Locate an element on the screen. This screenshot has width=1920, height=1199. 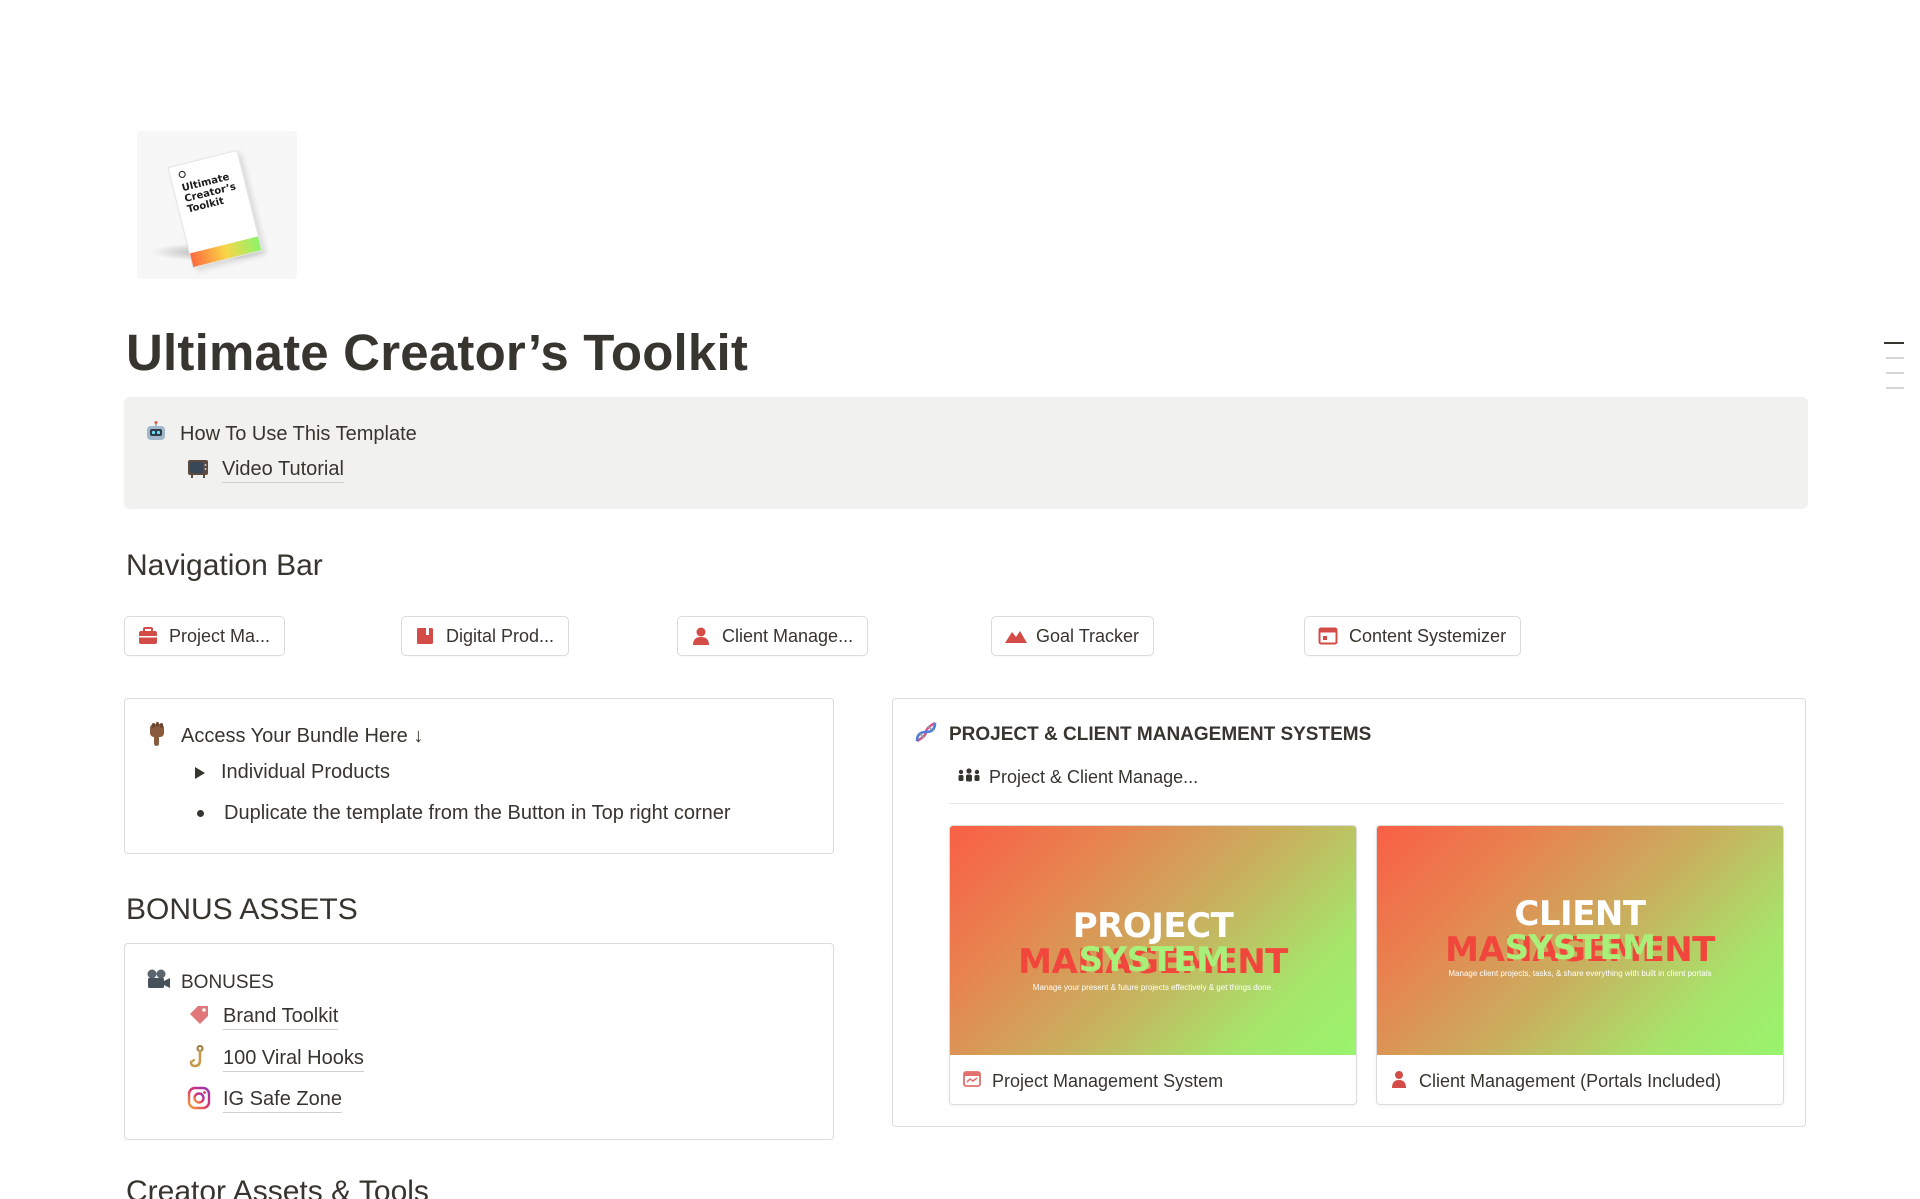
how-to-use-callout: How To Use This Template Video Tutorial is located at coordinates (966, 453).